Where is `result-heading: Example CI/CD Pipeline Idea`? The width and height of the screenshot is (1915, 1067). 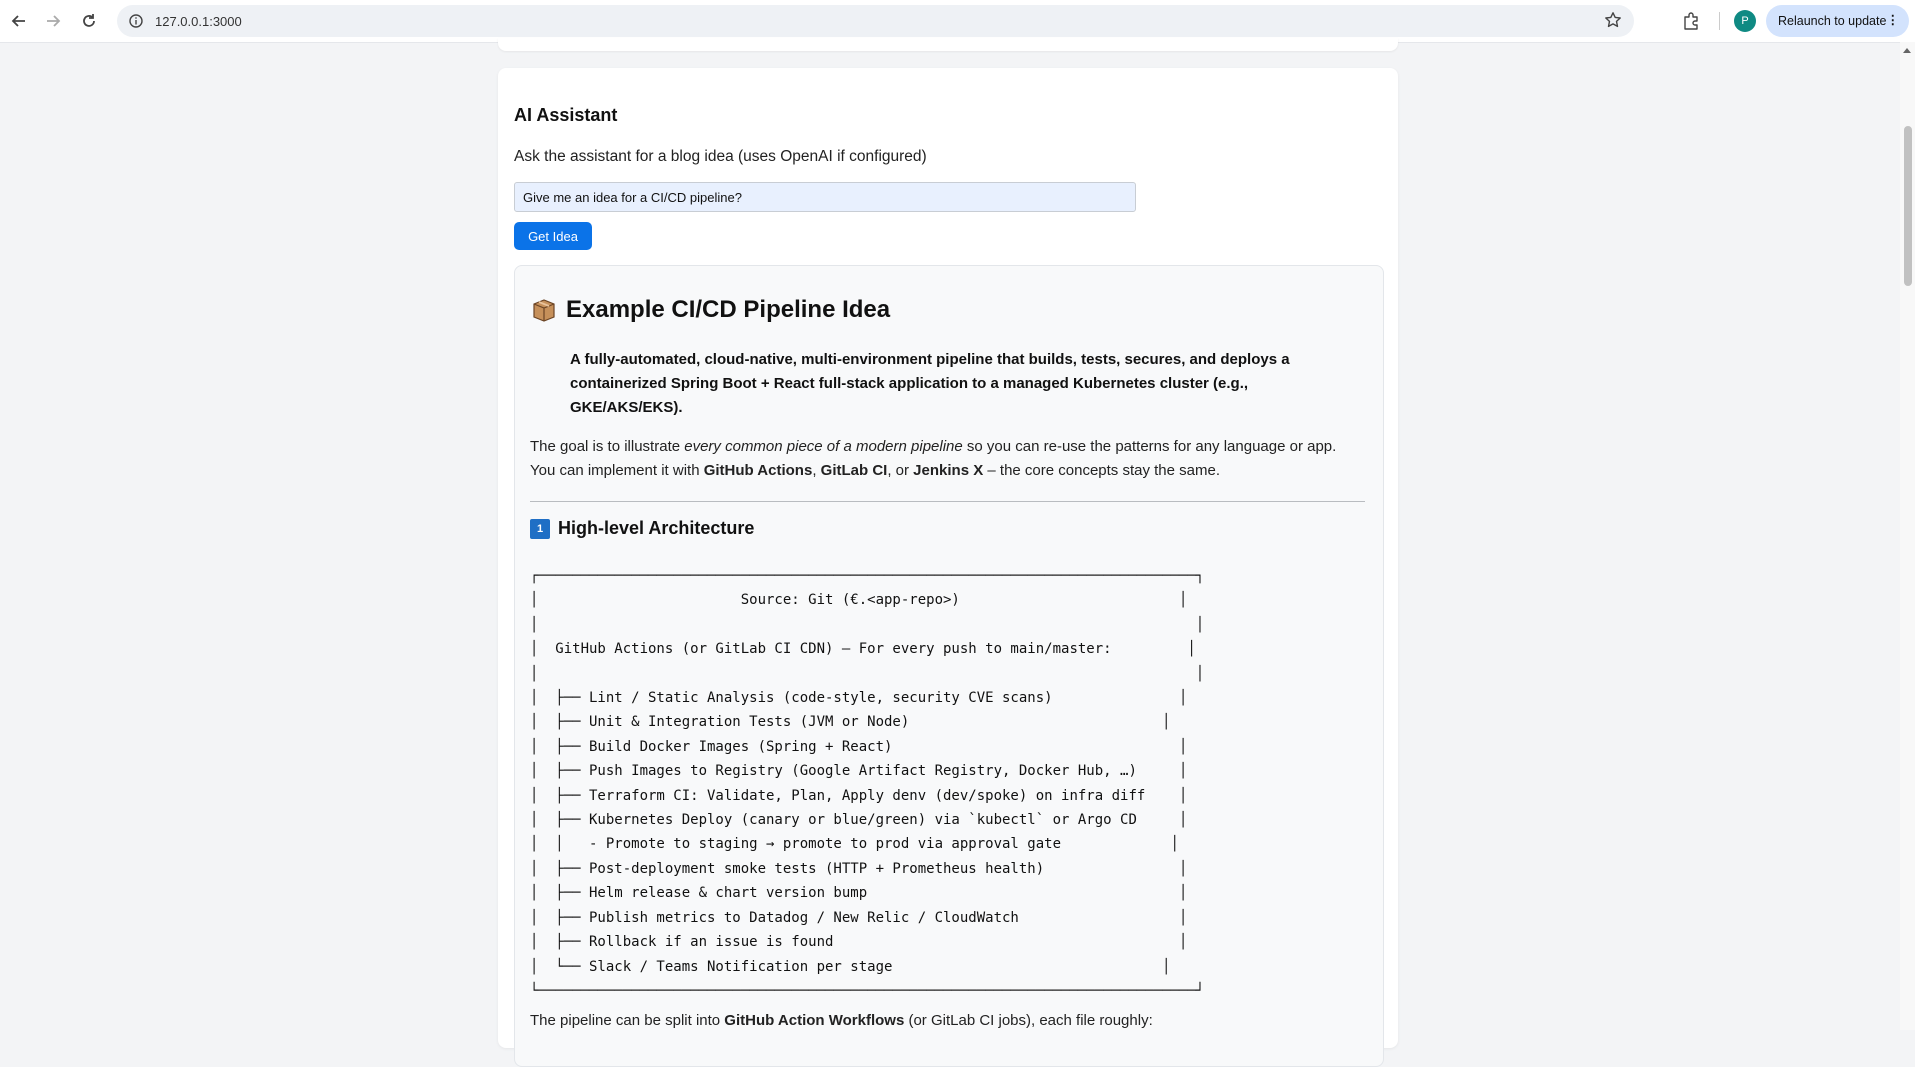
result-heading: Example CI/CD Pipeline Idea is located at coordinates (710, 310).